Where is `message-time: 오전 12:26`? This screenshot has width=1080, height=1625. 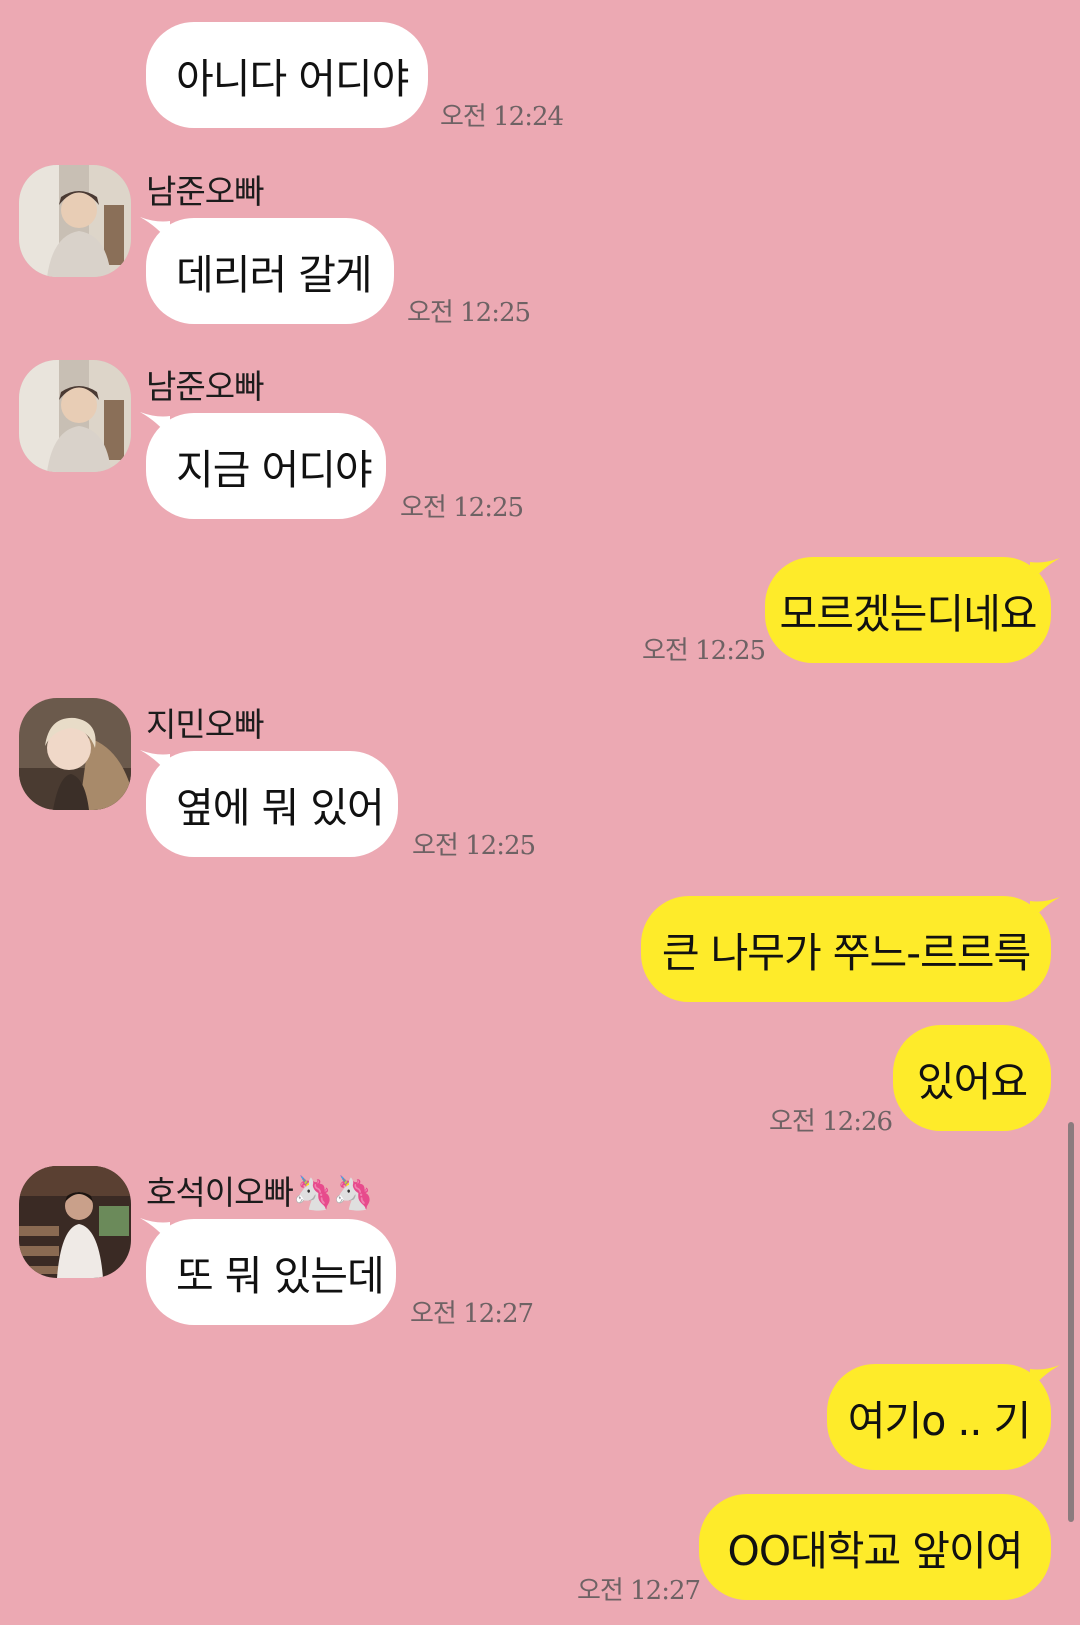
message-time: 오전 12:26 is located at coordinates (831, 1122).